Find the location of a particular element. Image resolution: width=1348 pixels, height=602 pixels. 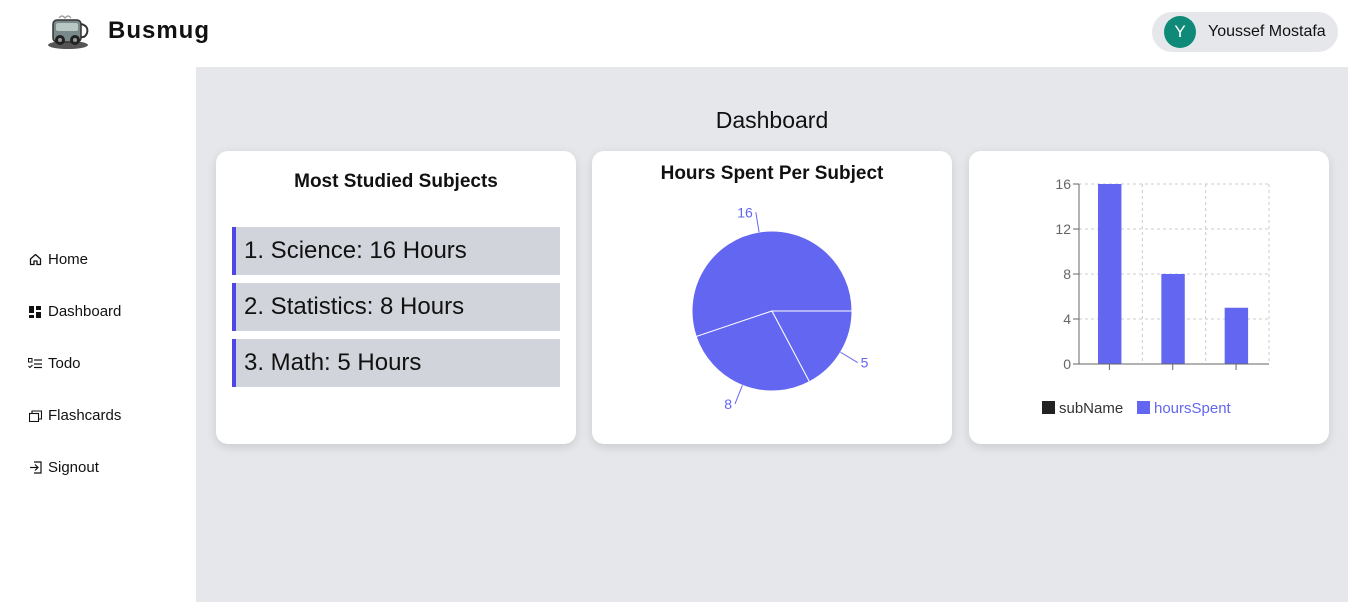

sidebar: Home Dashboard Todo Flashcards Signout is located at coordinates (98, 334).